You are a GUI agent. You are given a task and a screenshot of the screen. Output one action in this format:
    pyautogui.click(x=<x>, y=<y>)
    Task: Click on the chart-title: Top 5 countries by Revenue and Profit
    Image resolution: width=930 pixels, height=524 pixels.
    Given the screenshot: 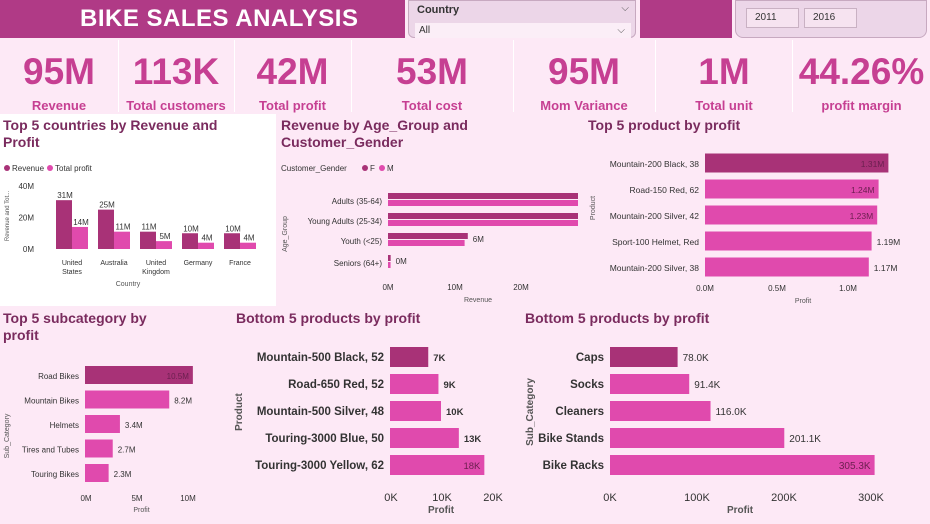 What is the action you would take?
    pyautogui.click(x=110, y=133)
    